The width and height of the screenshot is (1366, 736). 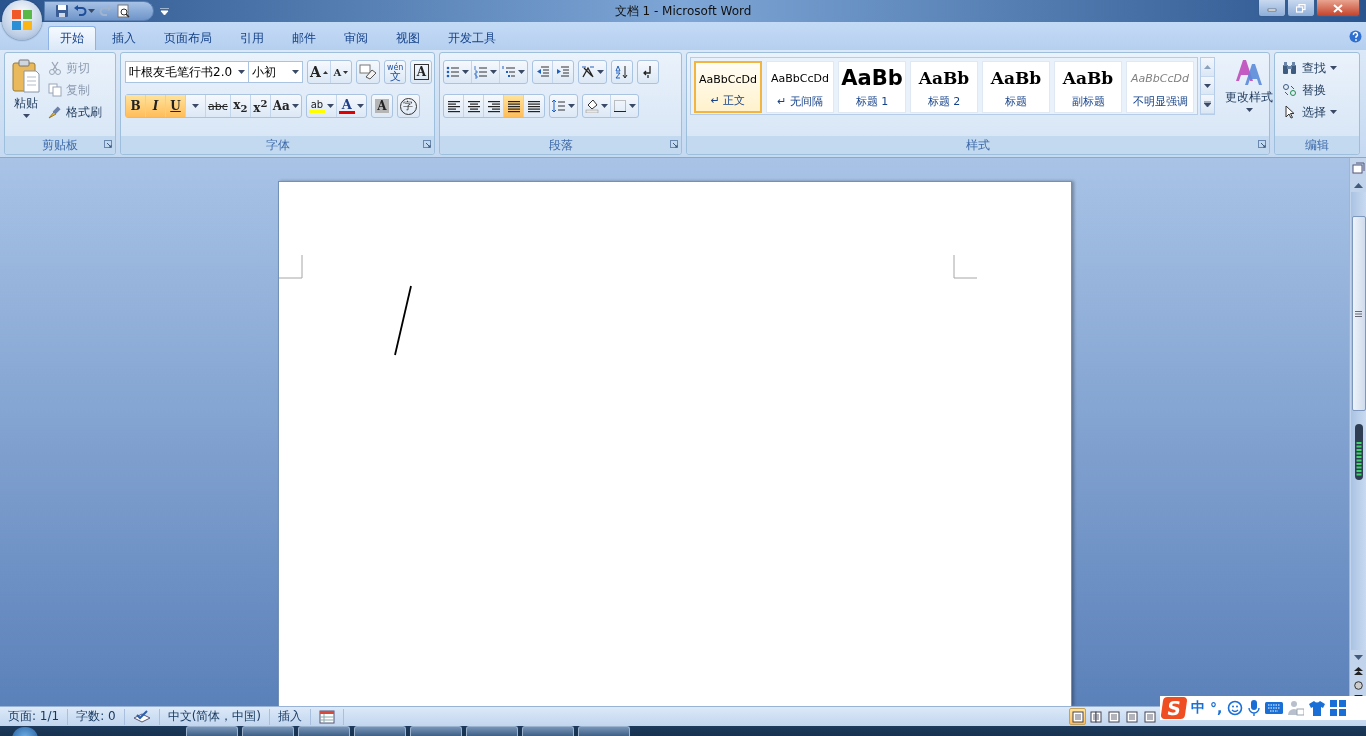 What do you see at coordinates (1249, 96) in the screenshot?
I see `change-styles-button: 更改样式` at bounding box center [1249, 96].